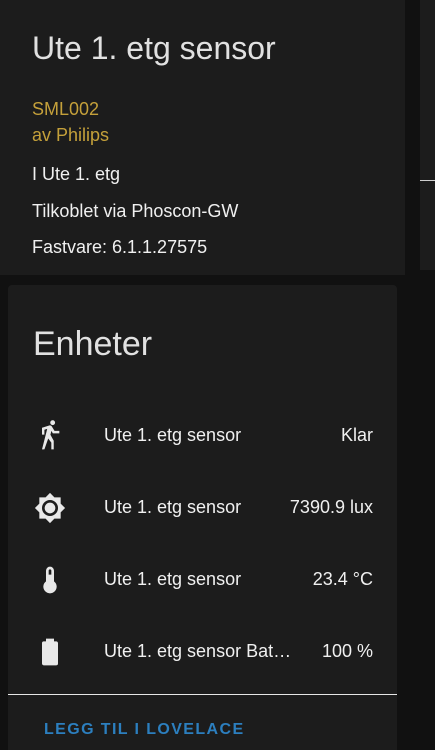  I want to click on device-firmware: Fastvare: 6.1.1.27575, so click(120, 247).